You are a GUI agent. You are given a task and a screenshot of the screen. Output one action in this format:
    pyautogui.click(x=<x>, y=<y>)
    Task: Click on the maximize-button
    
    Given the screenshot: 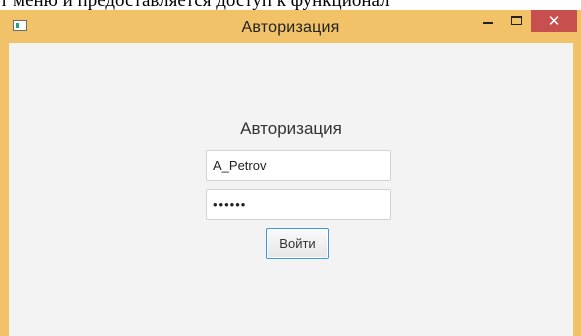 What is the action you would take?
    pyautogui.click(x=516, y=21)
    